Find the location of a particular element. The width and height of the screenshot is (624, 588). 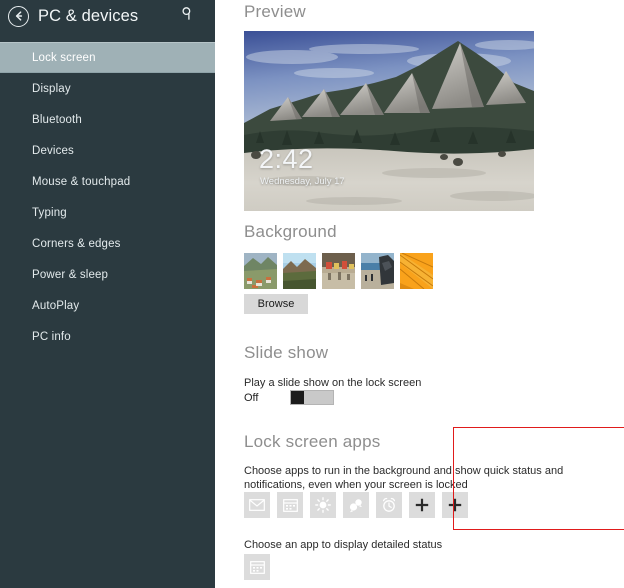

sidebar-item-bluetooth: Bluetooth is located at coordinates (107, 119).